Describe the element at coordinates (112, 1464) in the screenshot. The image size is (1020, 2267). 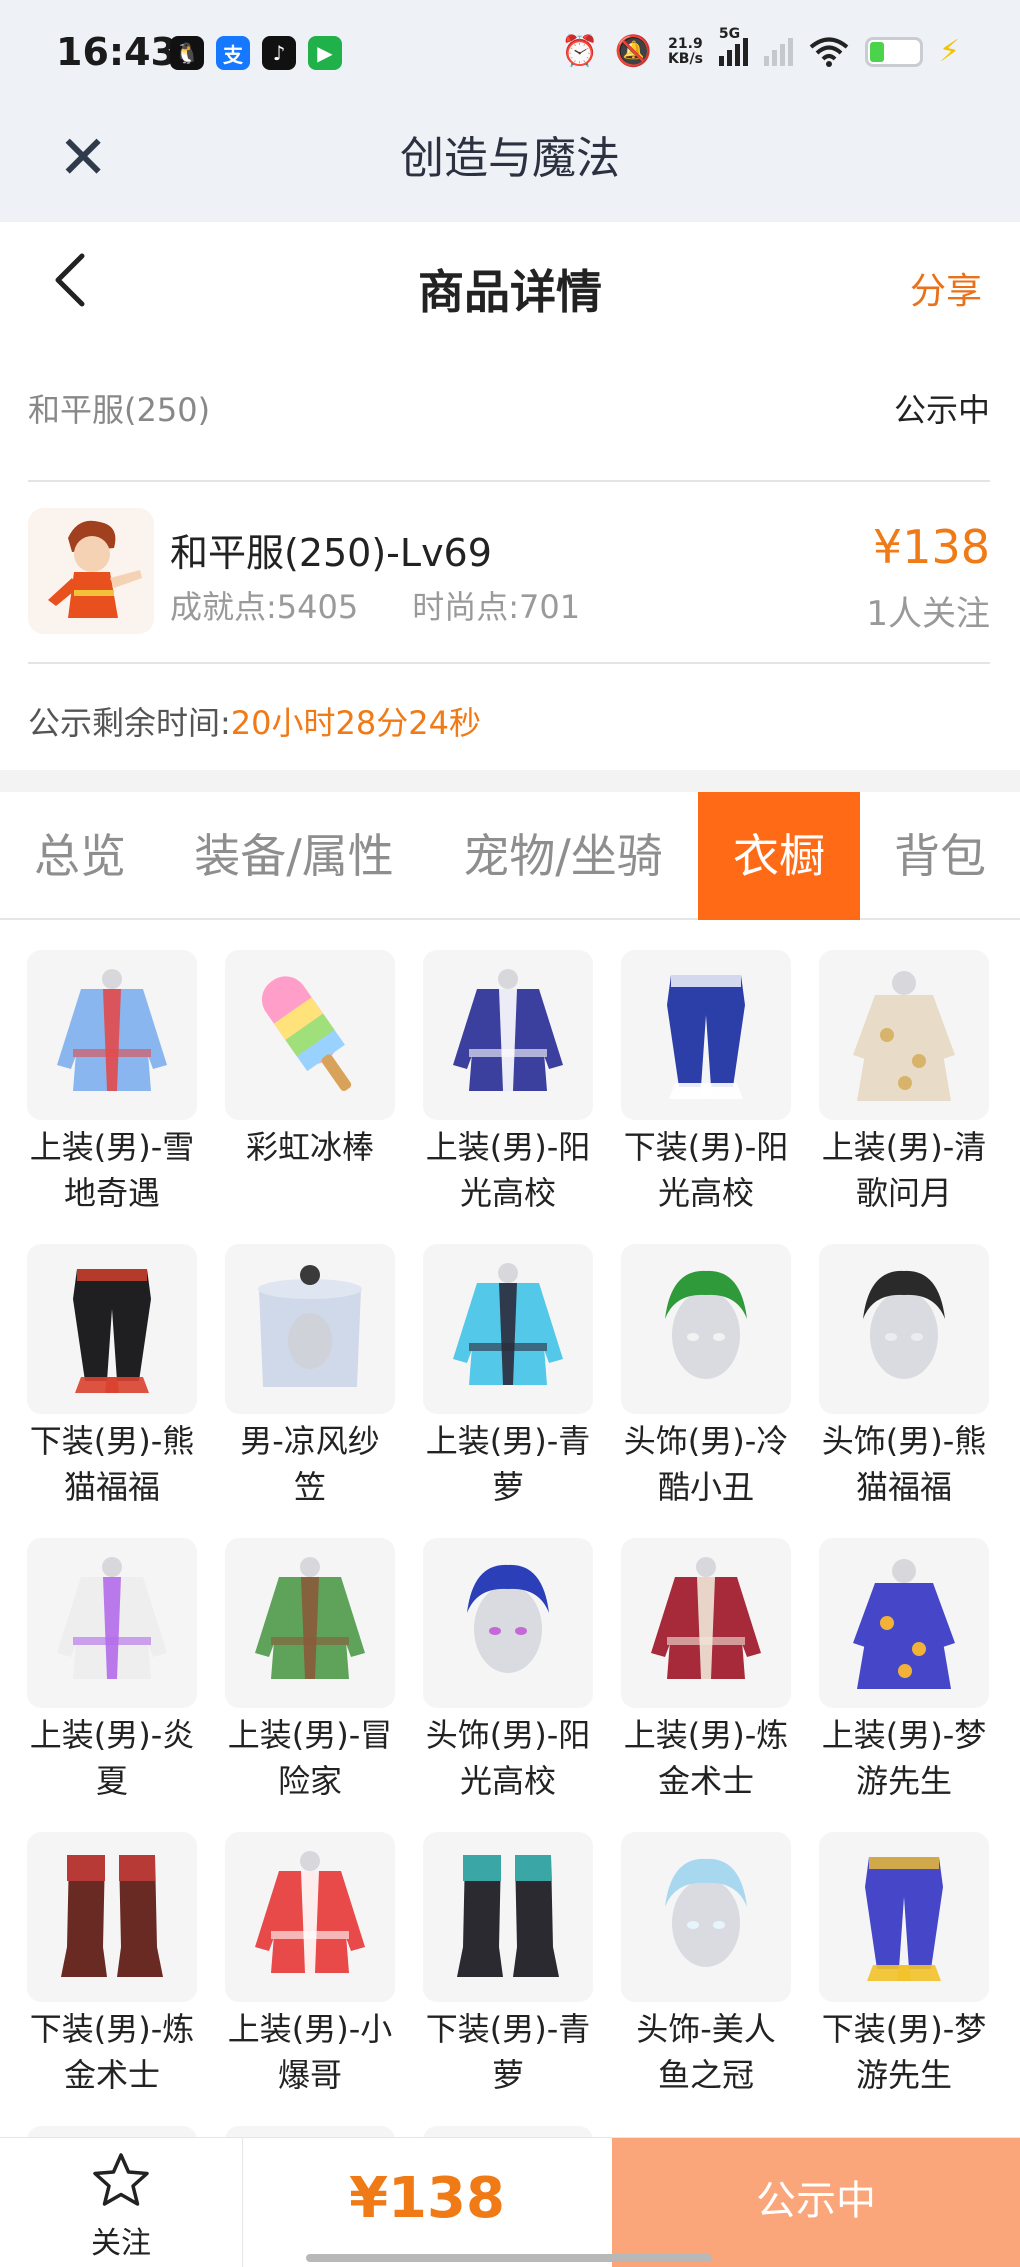
I see `wardrobe-item-name: 下装(男)-熊 猫福福` at that location.